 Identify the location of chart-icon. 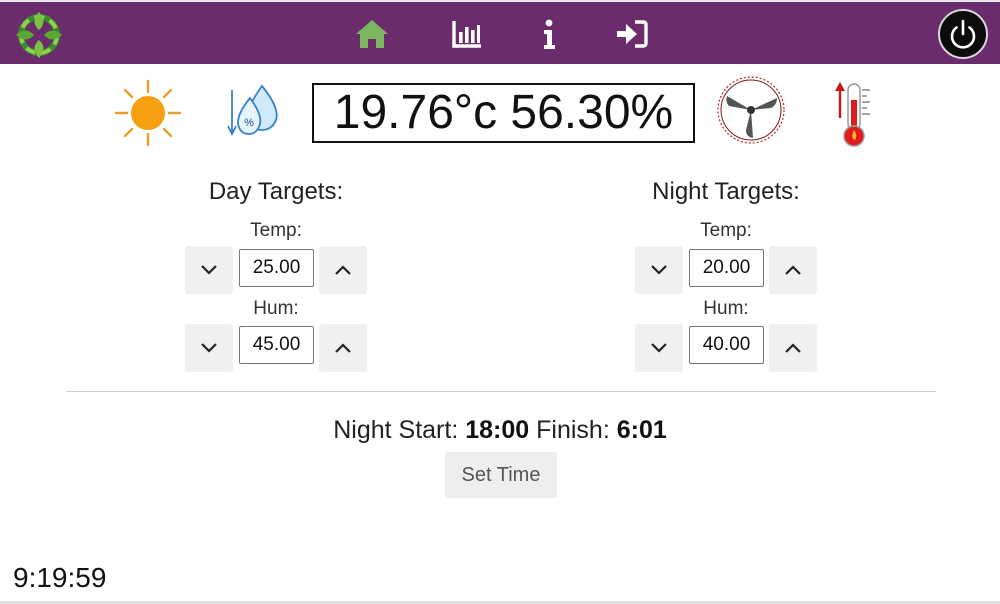
(467, 34).